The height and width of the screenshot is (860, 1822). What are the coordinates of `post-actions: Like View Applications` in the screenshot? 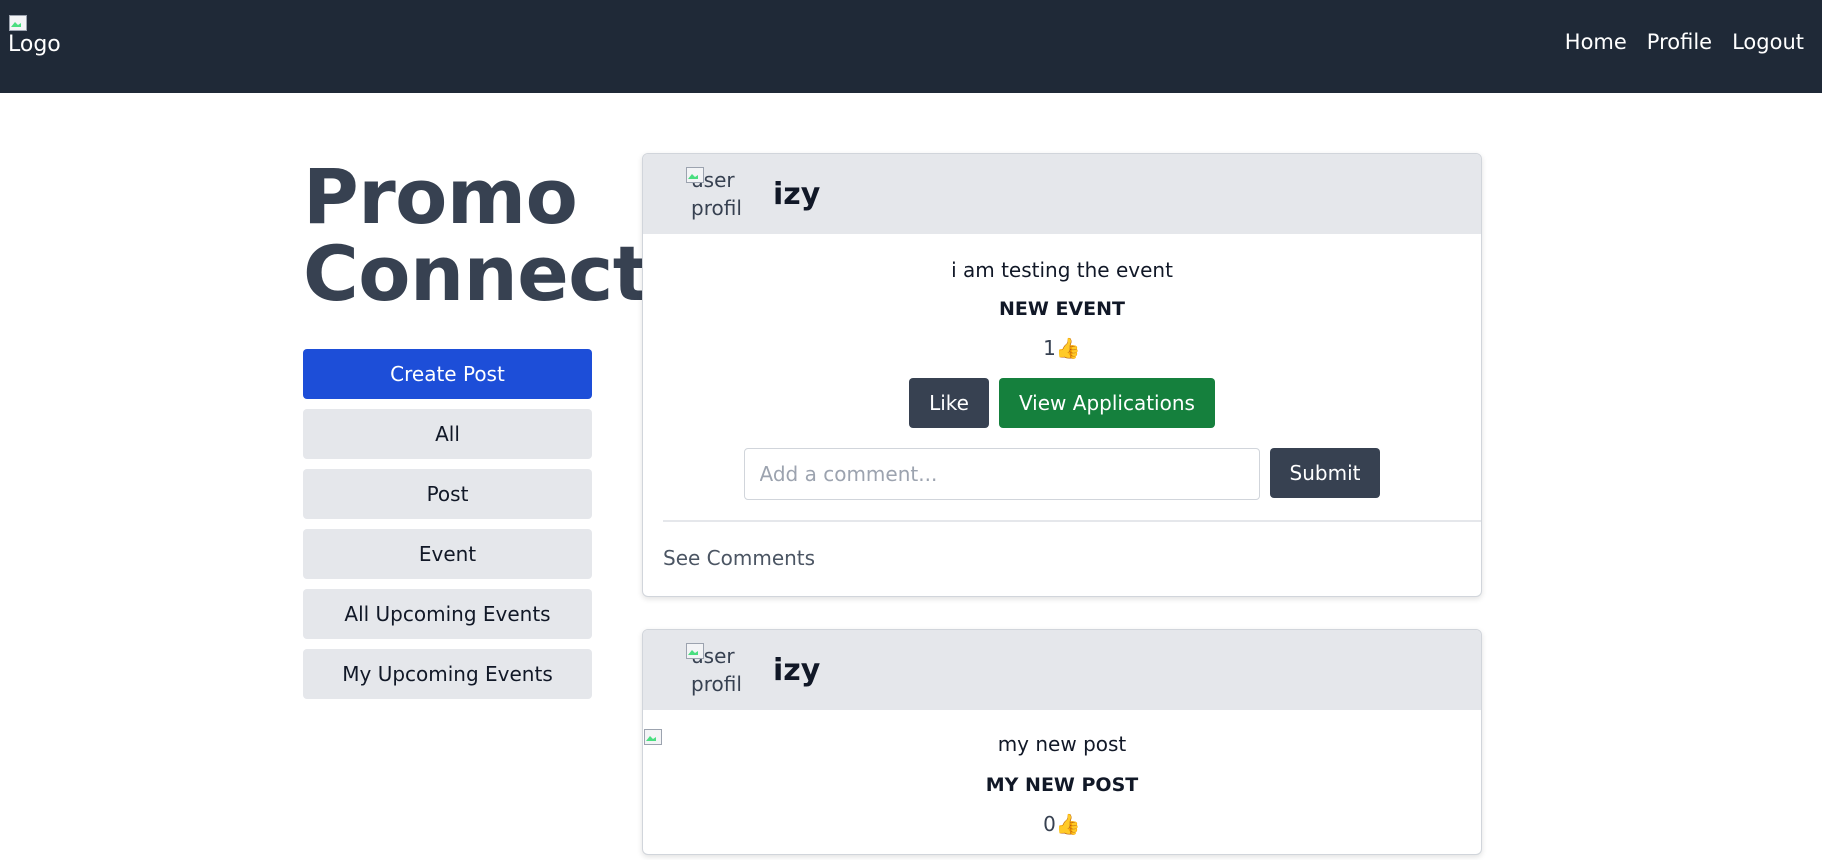 It's located at (1062, 403).